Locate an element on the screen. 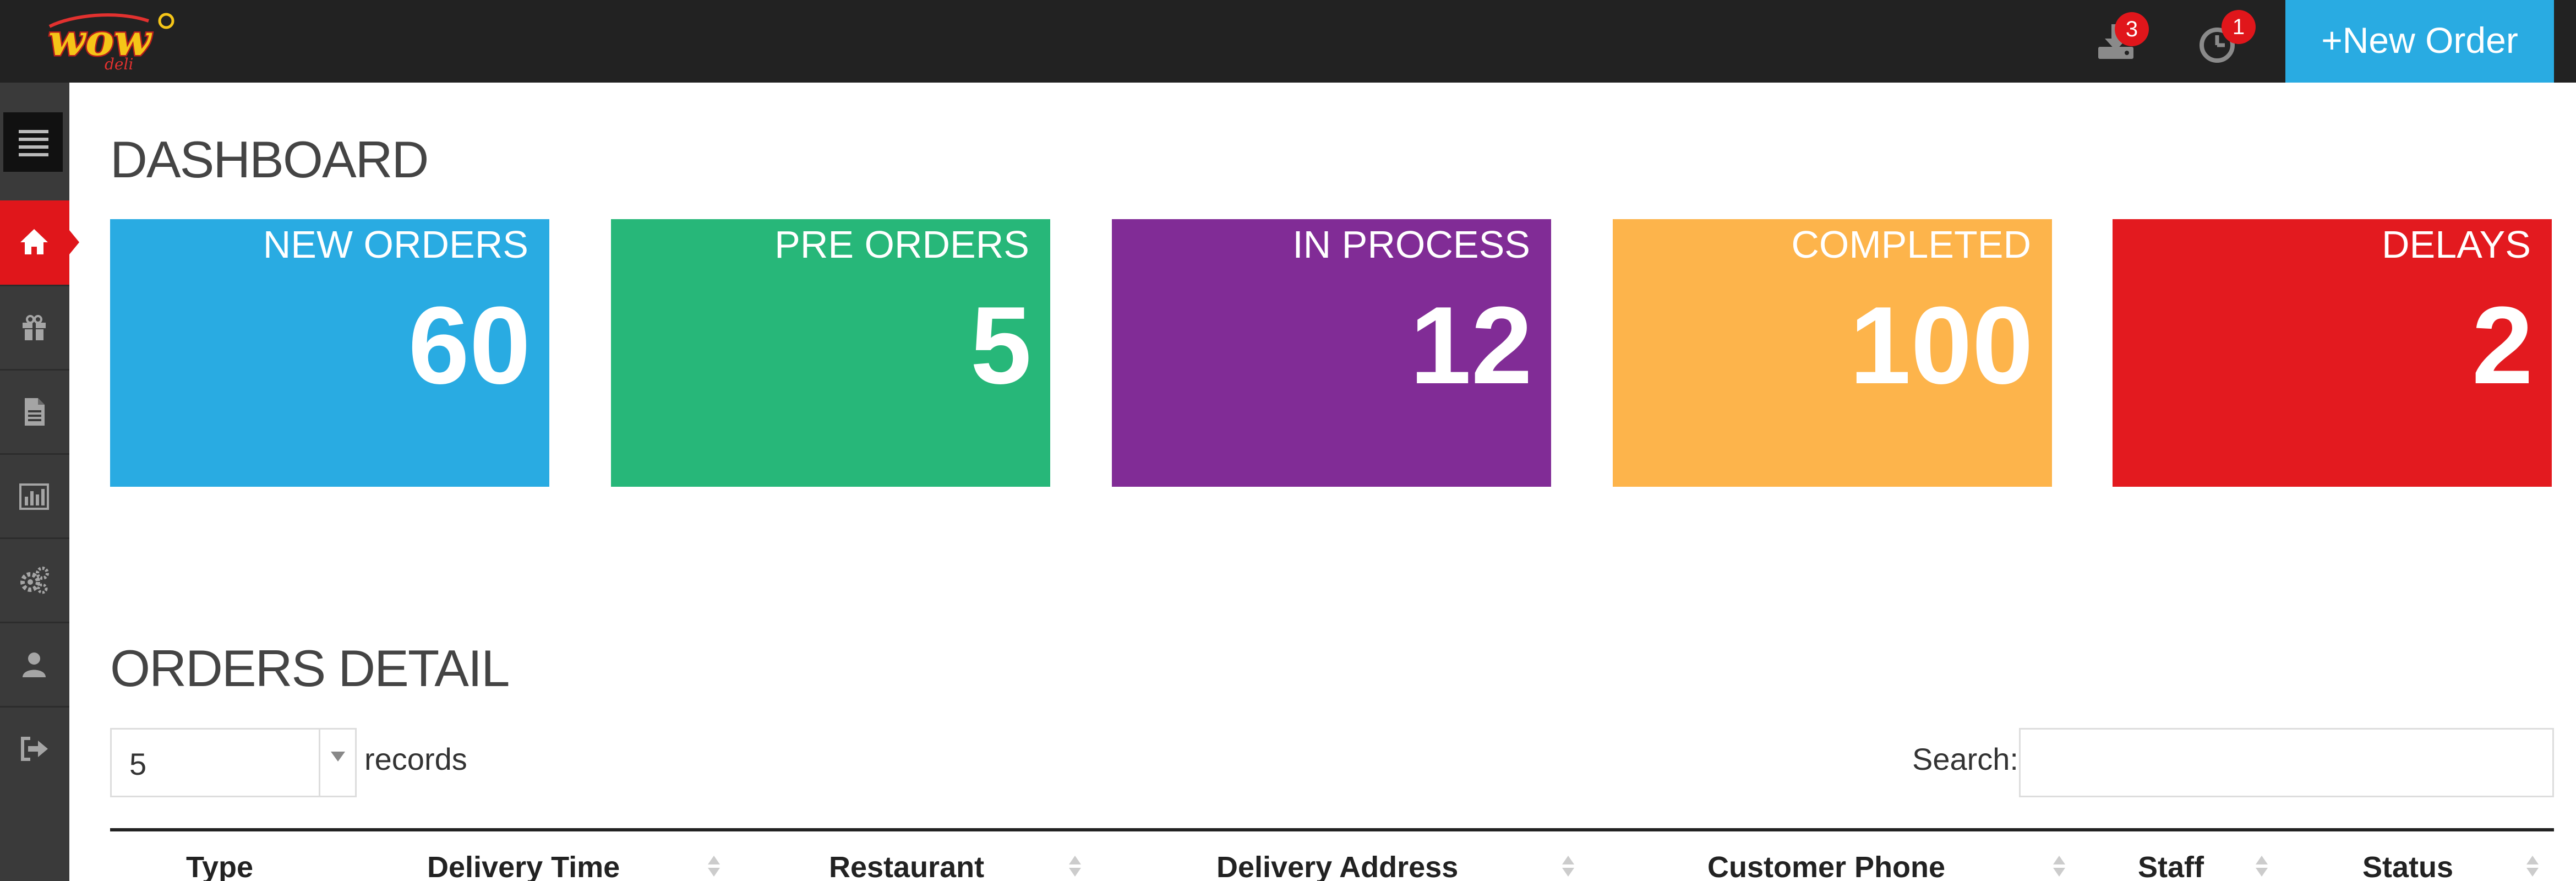 The width and height of the screenshot is (2576, 881). sidebar-item-settings is located at coordinates (35, 579).